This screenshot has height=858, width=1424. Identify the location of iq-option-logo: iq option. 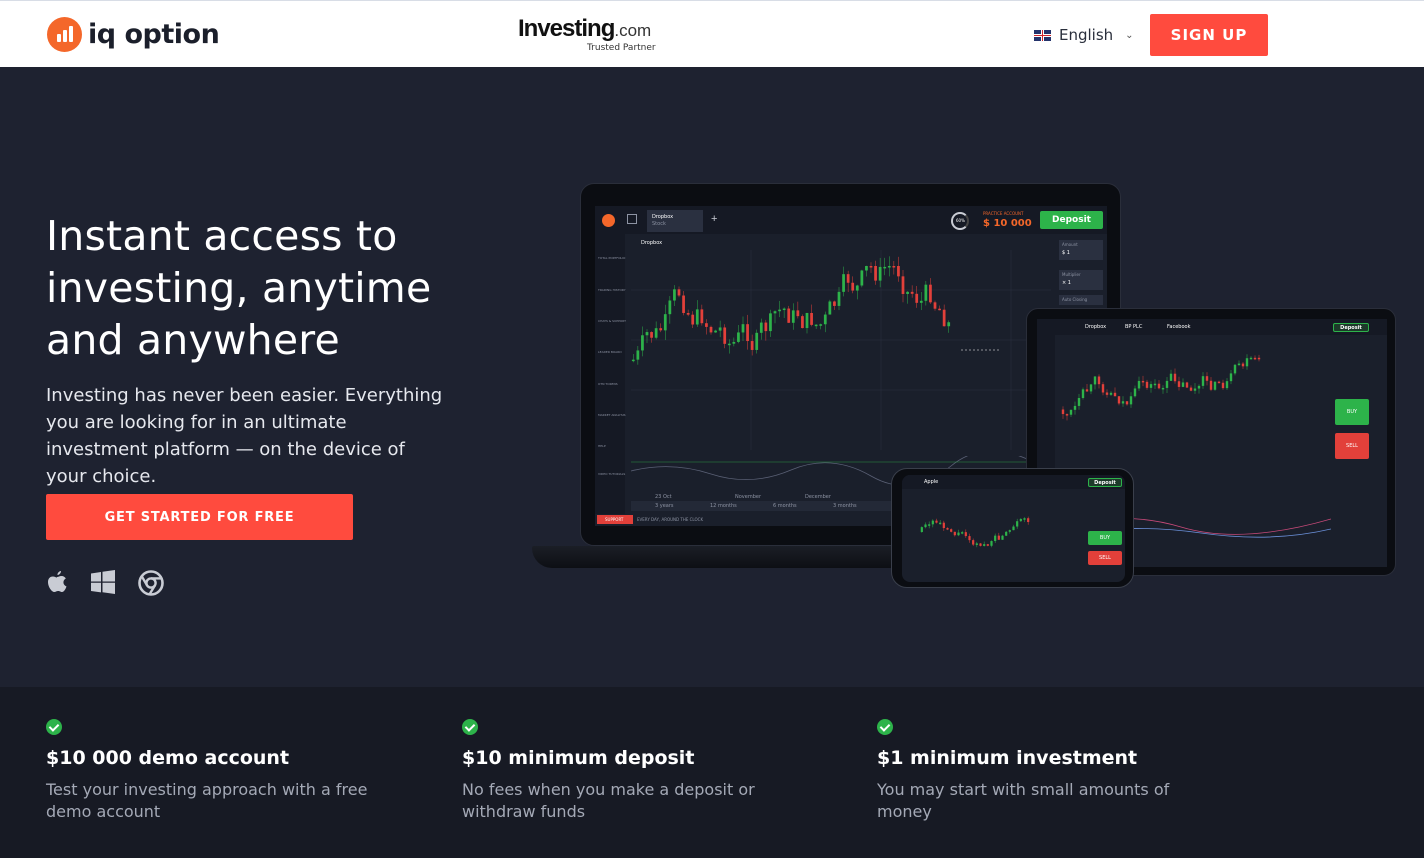
(133, 34).